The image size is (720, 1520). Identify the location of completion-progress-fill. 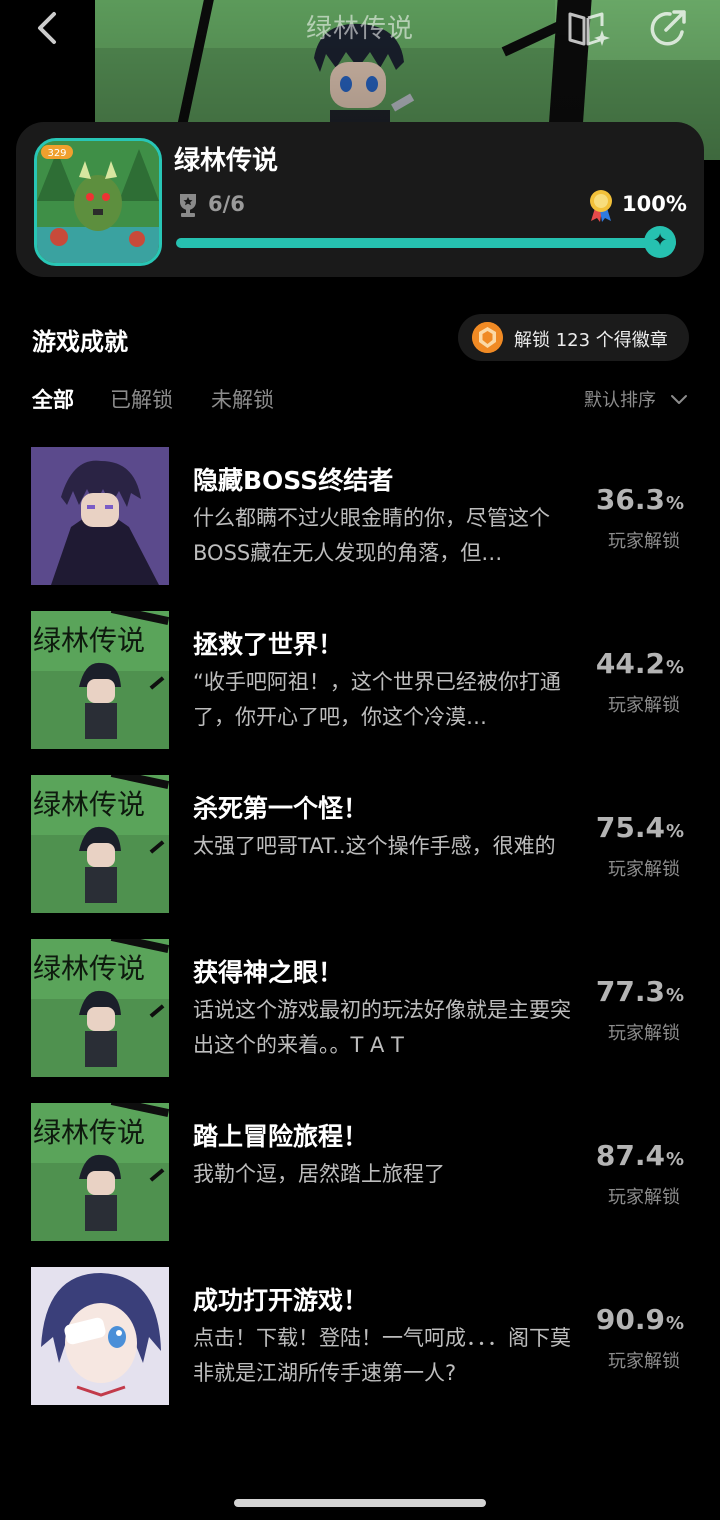
(426, 243).